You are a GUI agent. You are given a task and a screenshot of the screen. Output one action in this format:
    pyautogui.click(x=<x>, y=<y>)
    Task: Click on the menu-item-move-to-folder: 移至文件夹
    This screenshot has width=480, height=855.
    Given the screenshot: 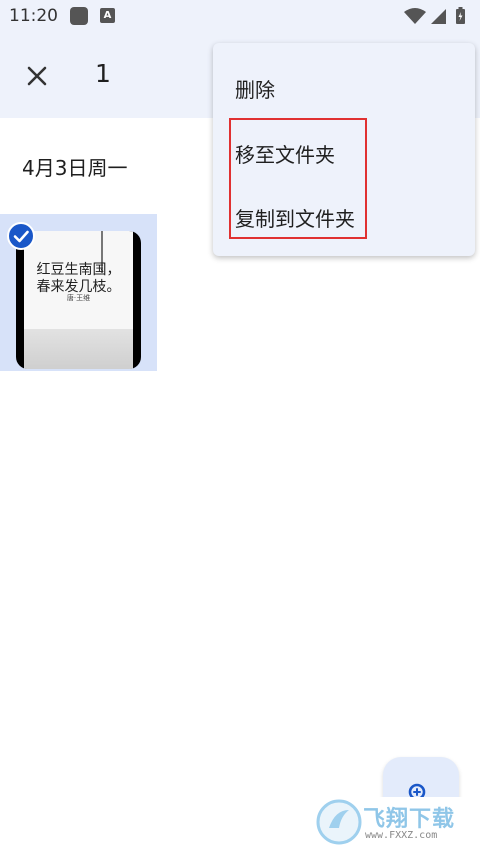 What is the action you would take?
    pyautogui.click(x=285, y=153)
    